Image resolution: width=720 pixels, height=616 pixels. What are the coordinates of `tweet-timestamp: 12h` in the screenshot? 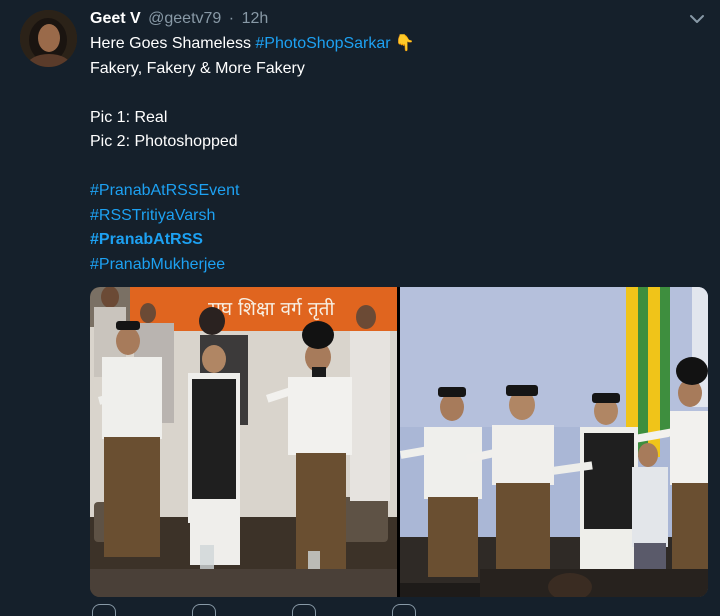 It's located at (255, 18).